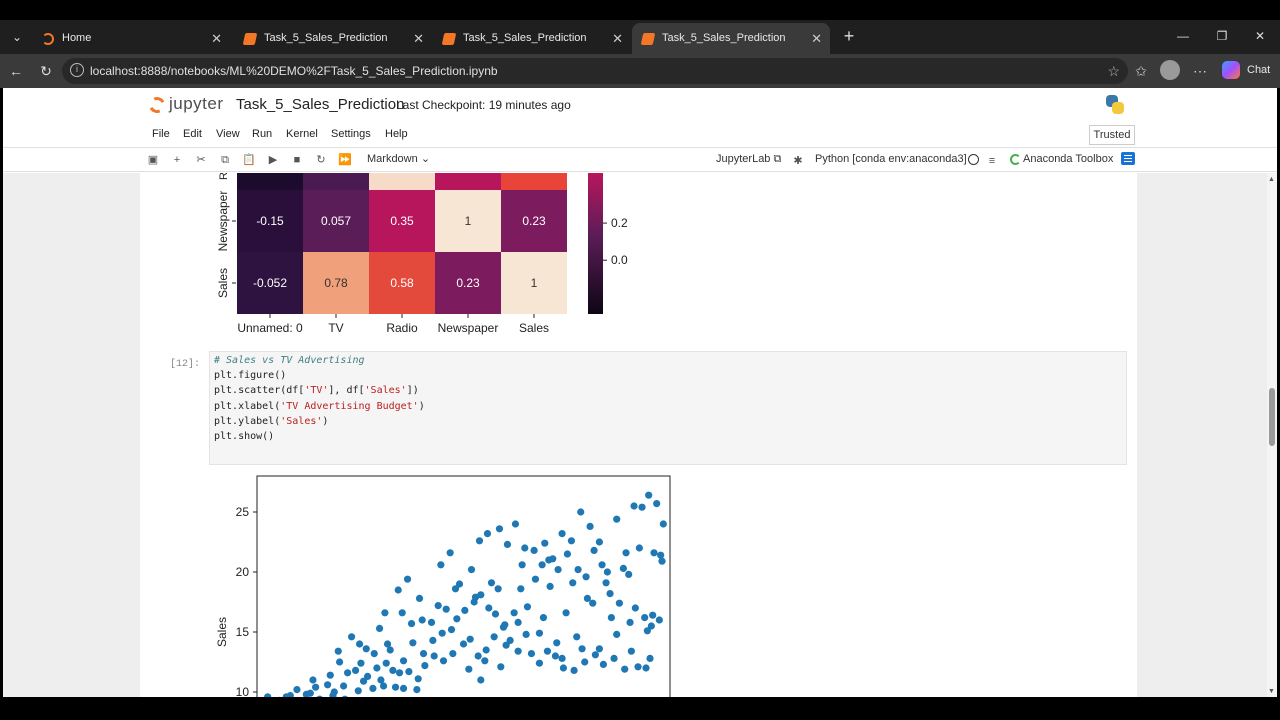  I want to click on hamburger-menu-icon: ≡, so click(992, 161).